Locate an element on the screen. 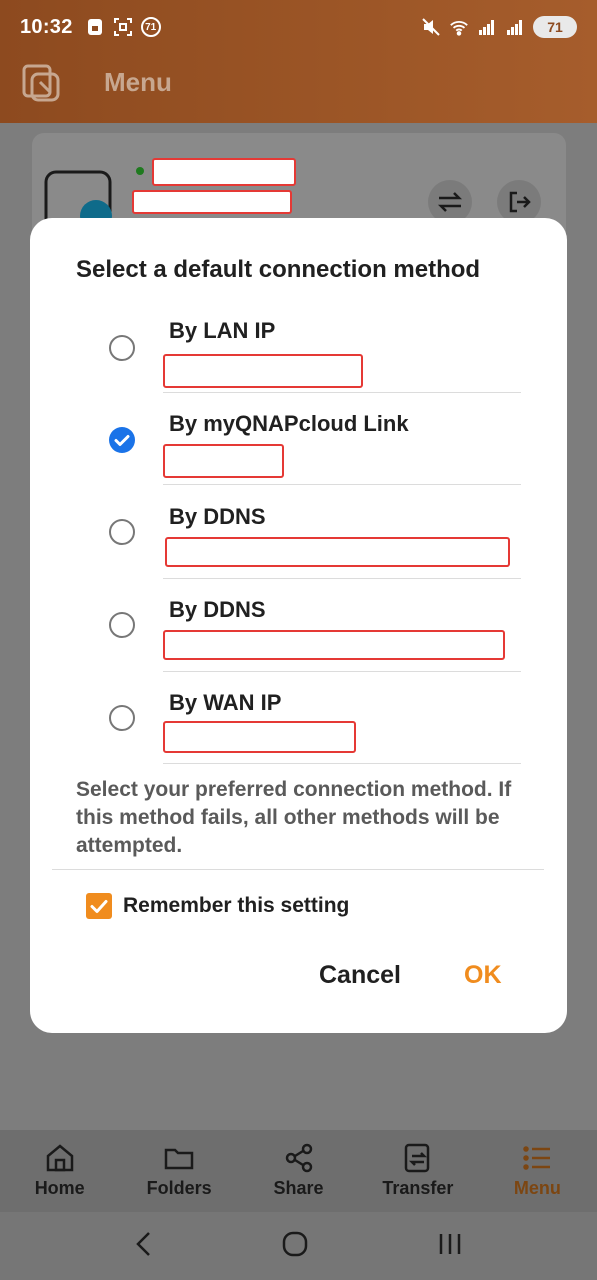 This screenshot has height=1280, width=597. remember-label: Remember this setting is located at coordinates (236, 905).